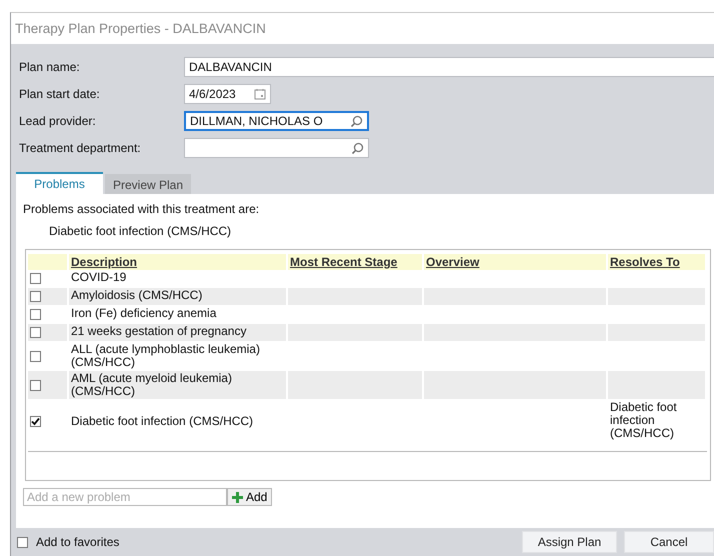 The image size is (714, 556). Describe the element at coordinates (78, 542) in the screenshot. I see `checkbox-label: Add to favorites` at that location.